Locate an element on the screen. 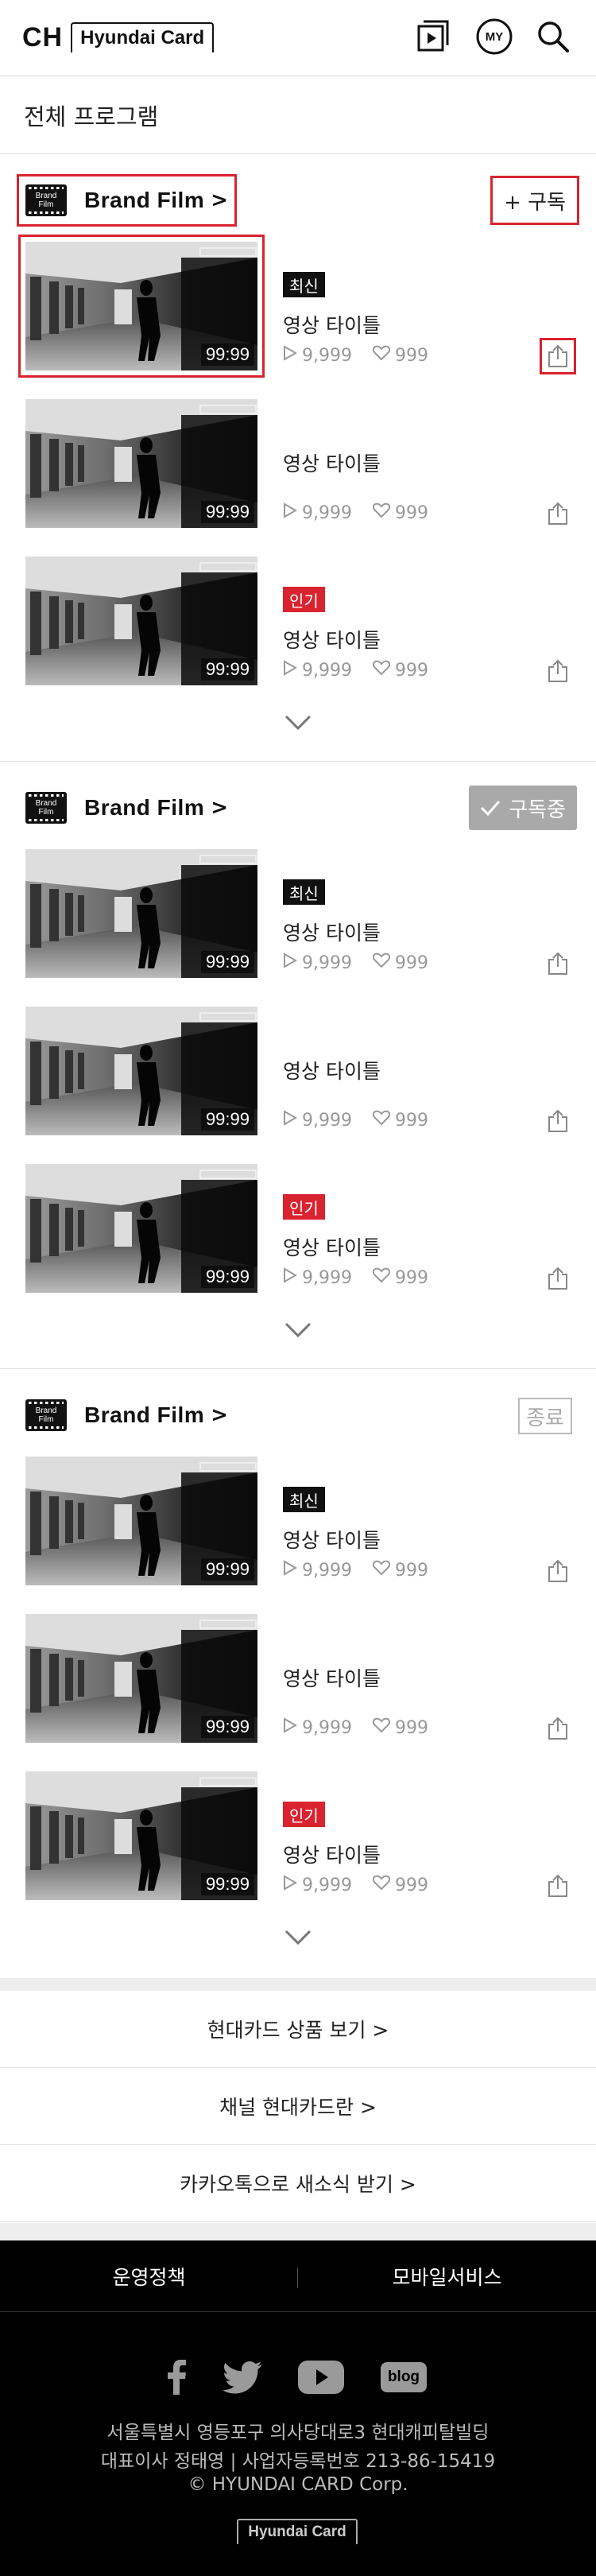 Image resolution: width=596 pixels, height=2576 pixels. footer-nav-policy: 운영정책 is located at coordinates (149, 2276).